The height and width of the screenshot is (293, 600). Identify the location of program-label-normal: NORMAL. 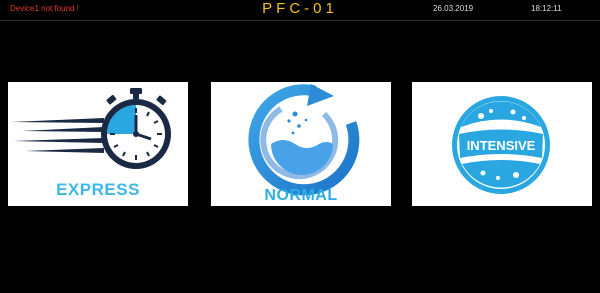
(301, 195).